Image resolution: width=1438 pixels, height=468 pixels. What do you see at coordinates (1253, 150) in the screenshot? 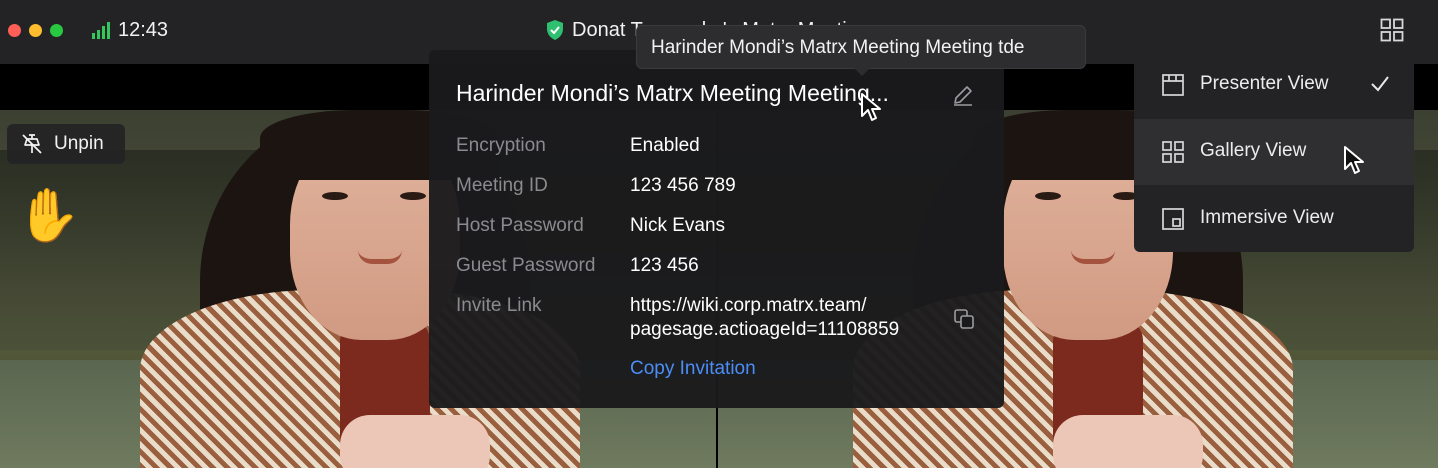
I see `menu-label: Gallery View` at bounding box center [1253, 150].